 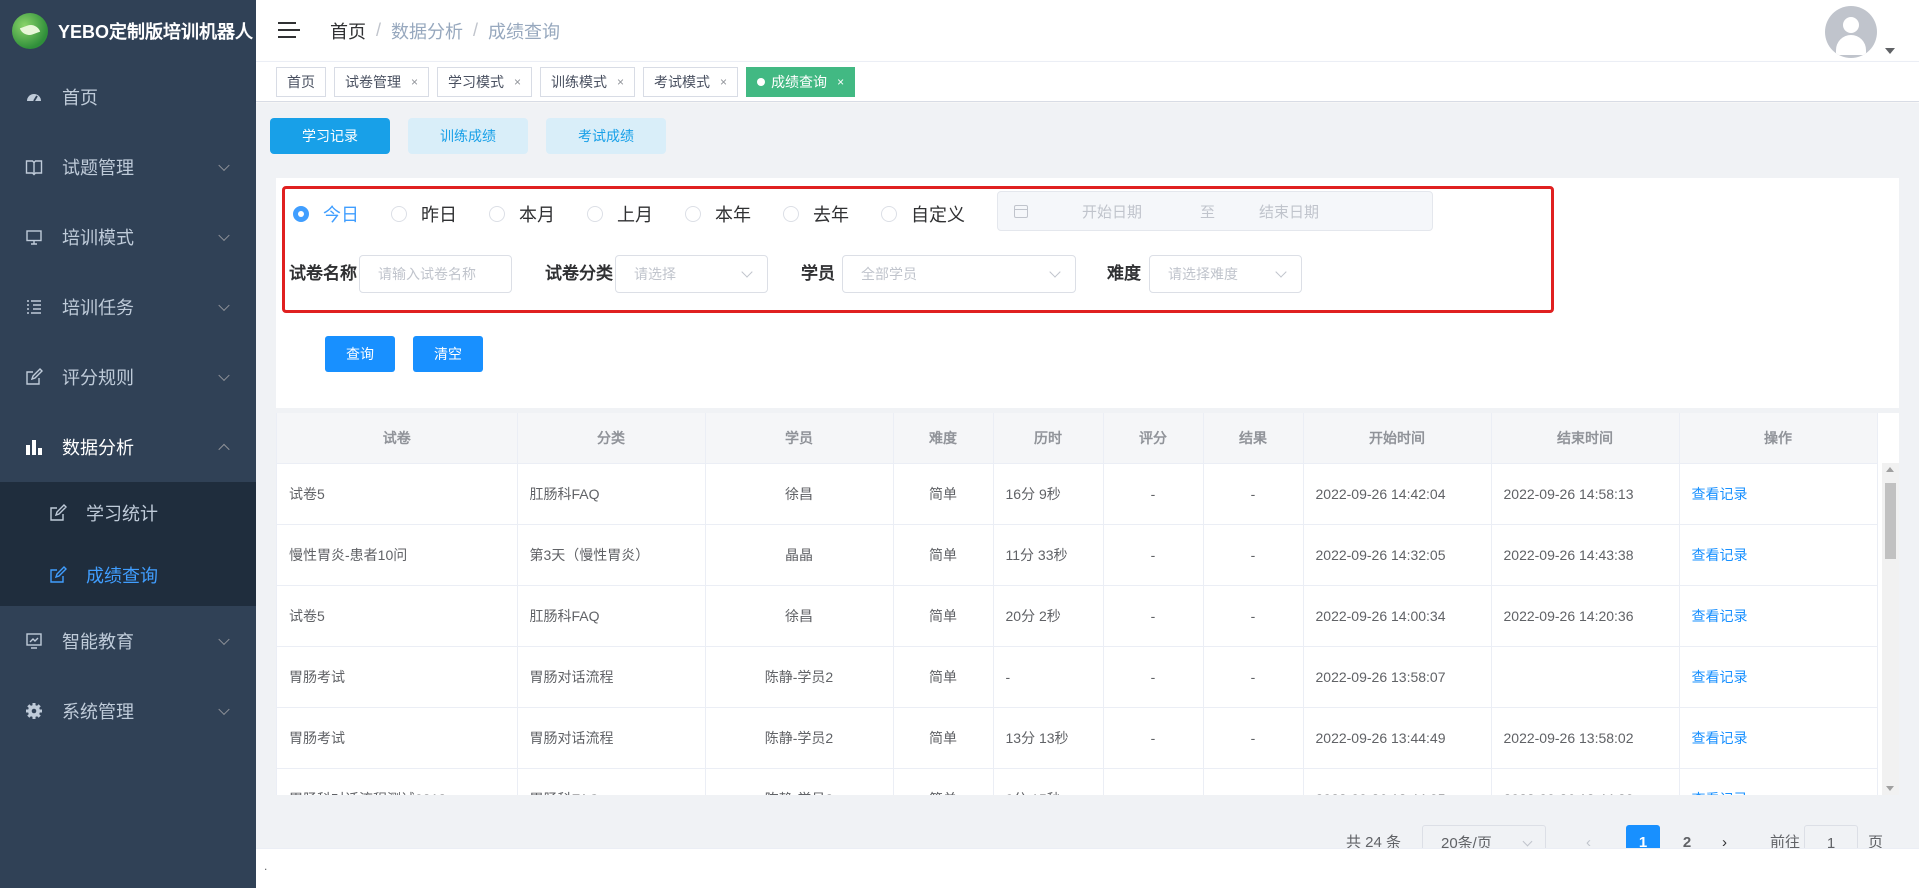 I want to click on exam-score-button: 考试成绩, so click(x=606, y=136).